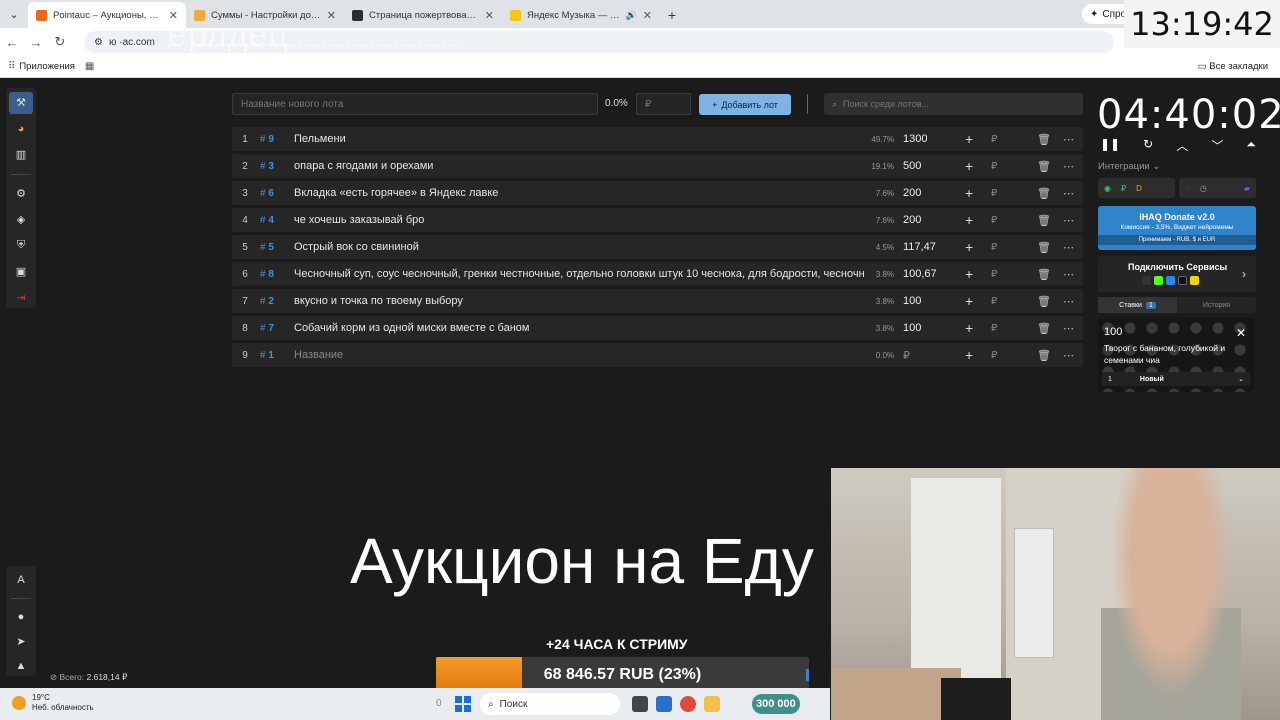  Describe the element at coordinates (423, 15) in the screenshot. I see `browser-tab: Страница пожертвований | D✕` at that location.